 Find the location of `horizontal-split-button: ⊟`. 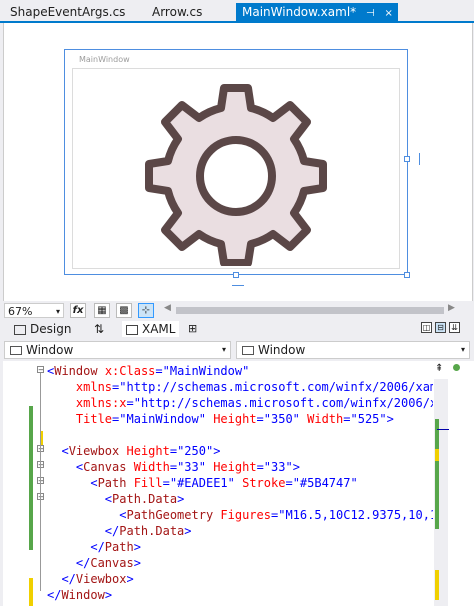

horizontal-split-button: ⊟ is located at coordinates (440, 327).